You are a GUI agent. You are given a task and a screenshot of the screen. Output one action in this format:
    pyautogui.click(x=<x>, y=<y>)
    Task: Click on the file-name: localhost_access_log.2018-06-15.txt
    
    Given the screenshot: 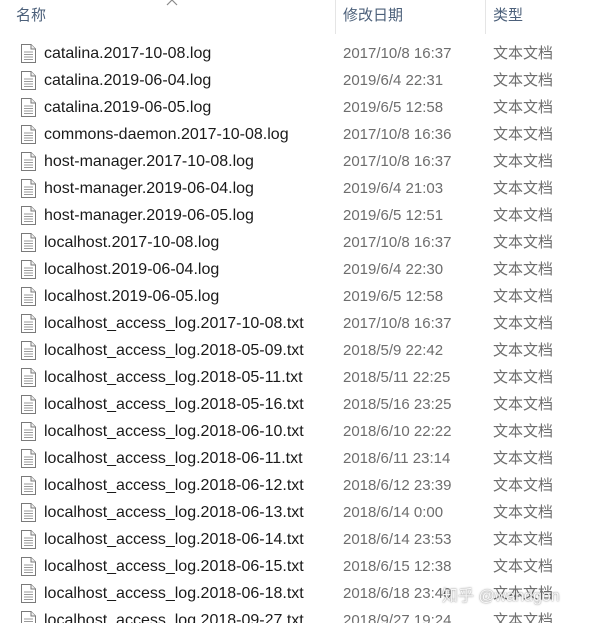 What is the action you would take?
    pyautogui.click(x=174, y=566)
    